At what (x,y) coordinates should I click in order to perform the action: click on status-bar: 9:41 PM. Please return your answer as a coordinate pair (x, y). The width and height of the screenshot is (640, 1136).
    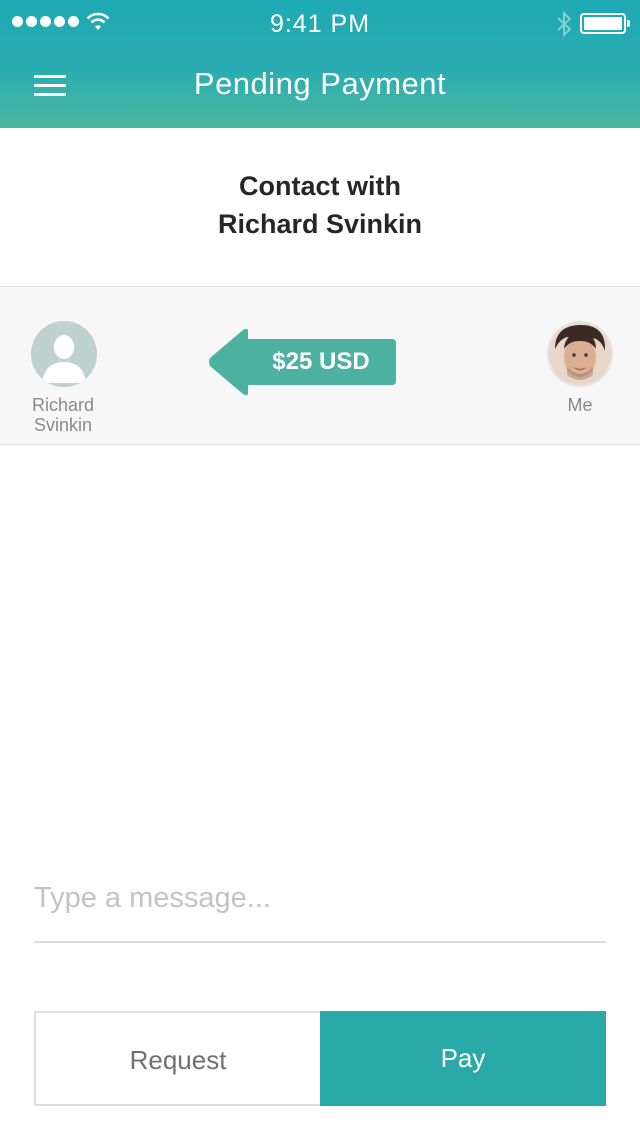
    Looking at the image, I should click on (320, 23).